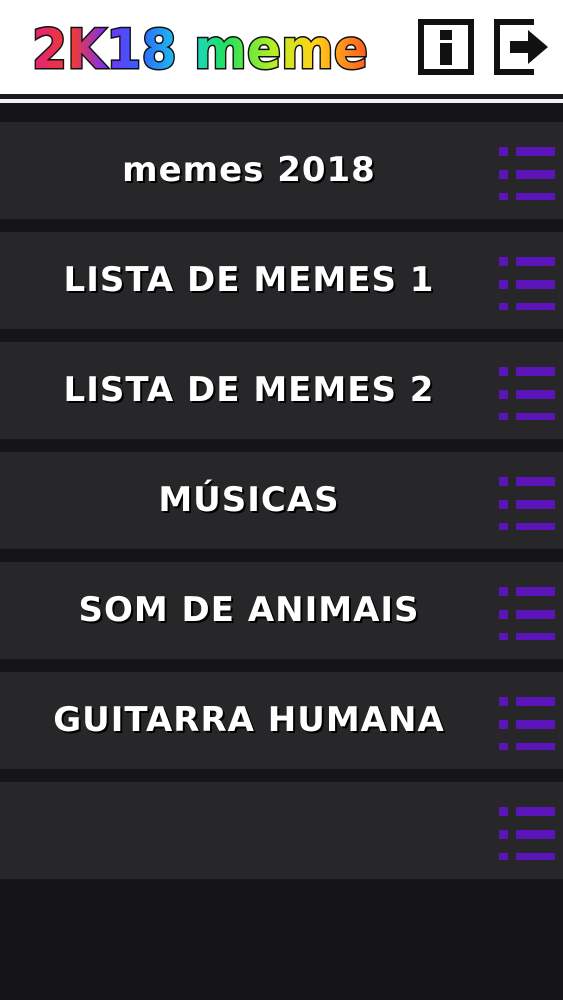  Describe the element at coordinates (249, 720) in the screenshot. I see `menu-item-label: GUITARRA HUMANA` at that location.